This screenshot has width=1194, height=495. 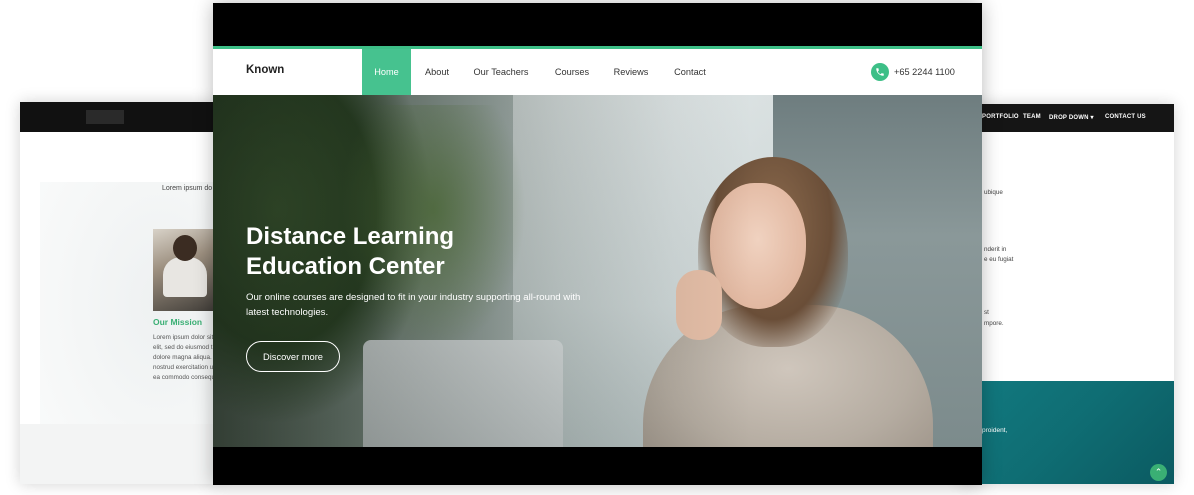 I want to click on right-preview-text: st, so click(x=986, y=312).